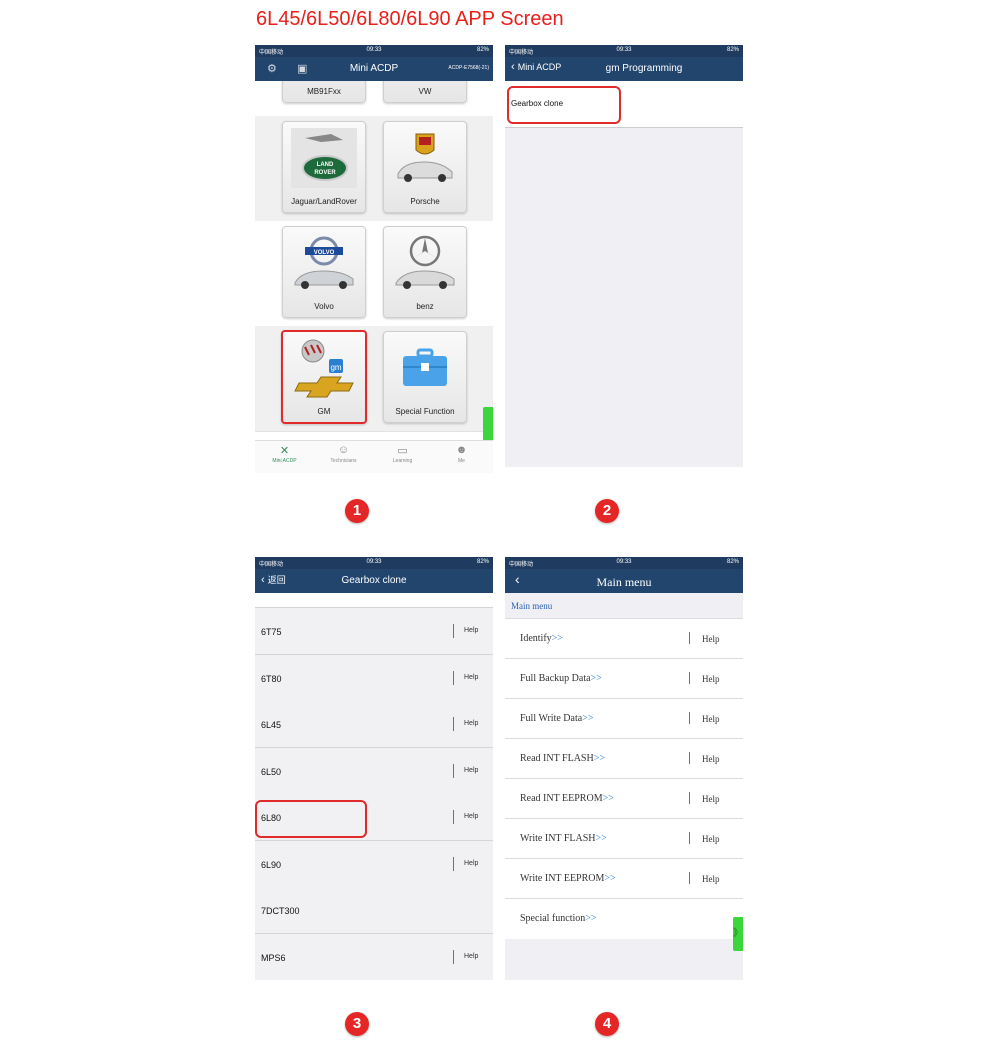 The image size is (1000, 1054). Describe the element at coordinates (564, 105) in the screenshot. I see `highlight-box` at that location.